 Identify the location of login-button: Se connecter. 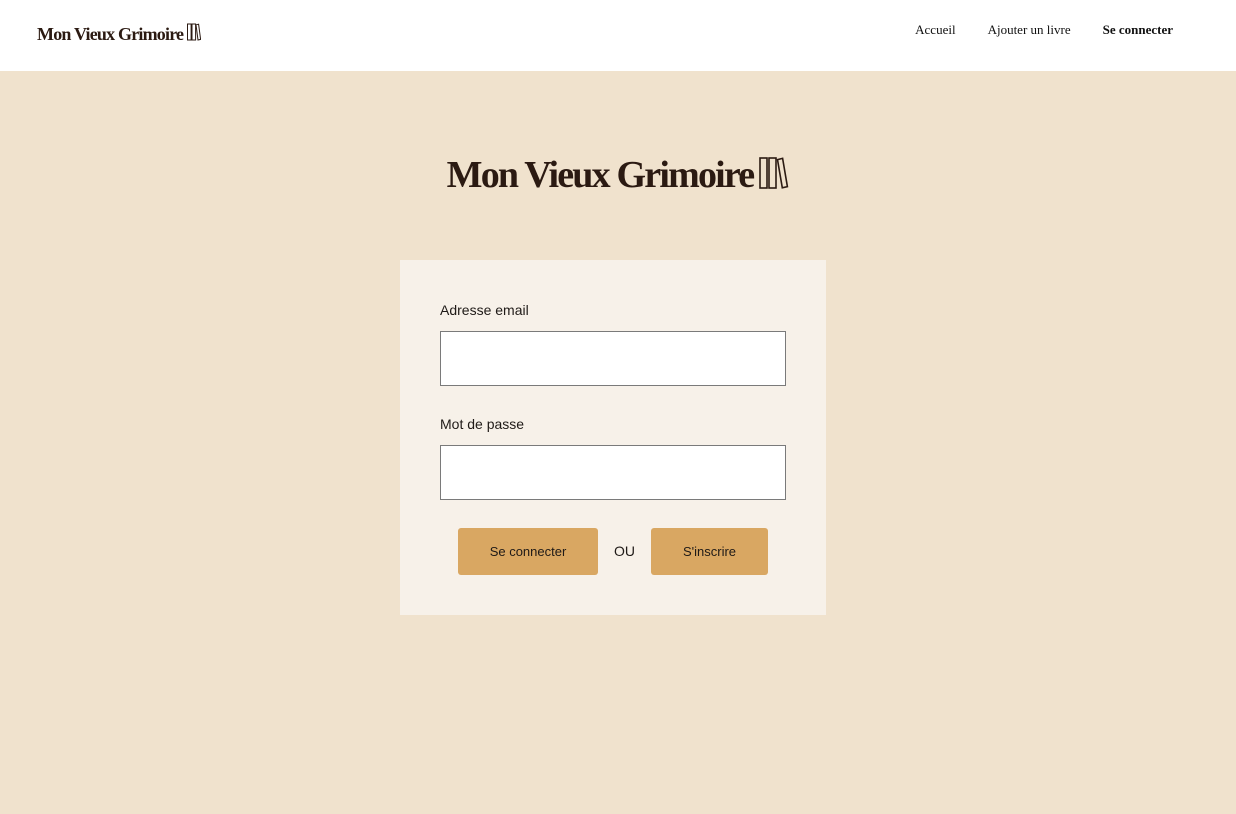
(528, 551).